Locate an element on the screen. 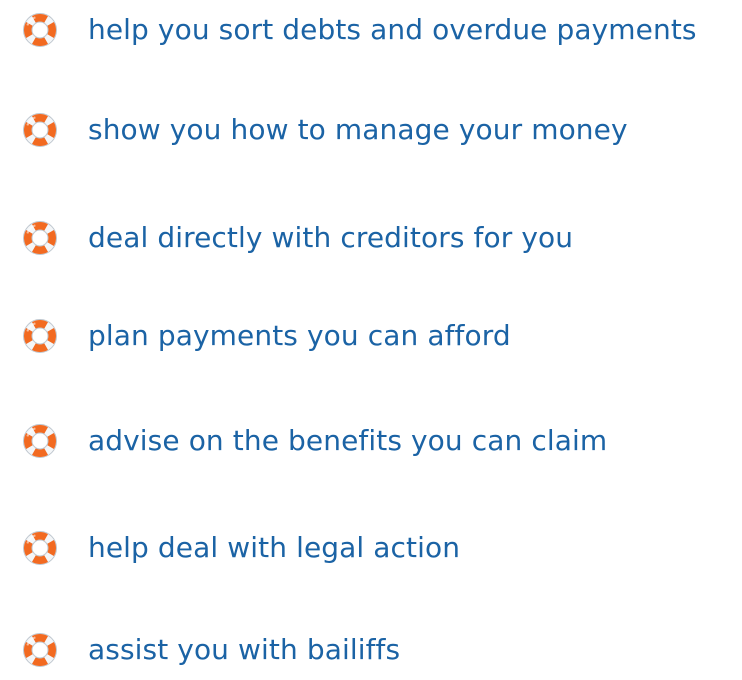 The width and height of the screenshot is (742, 680). list-item-label: show you how to manage your money is located at coordinates (358, 129).